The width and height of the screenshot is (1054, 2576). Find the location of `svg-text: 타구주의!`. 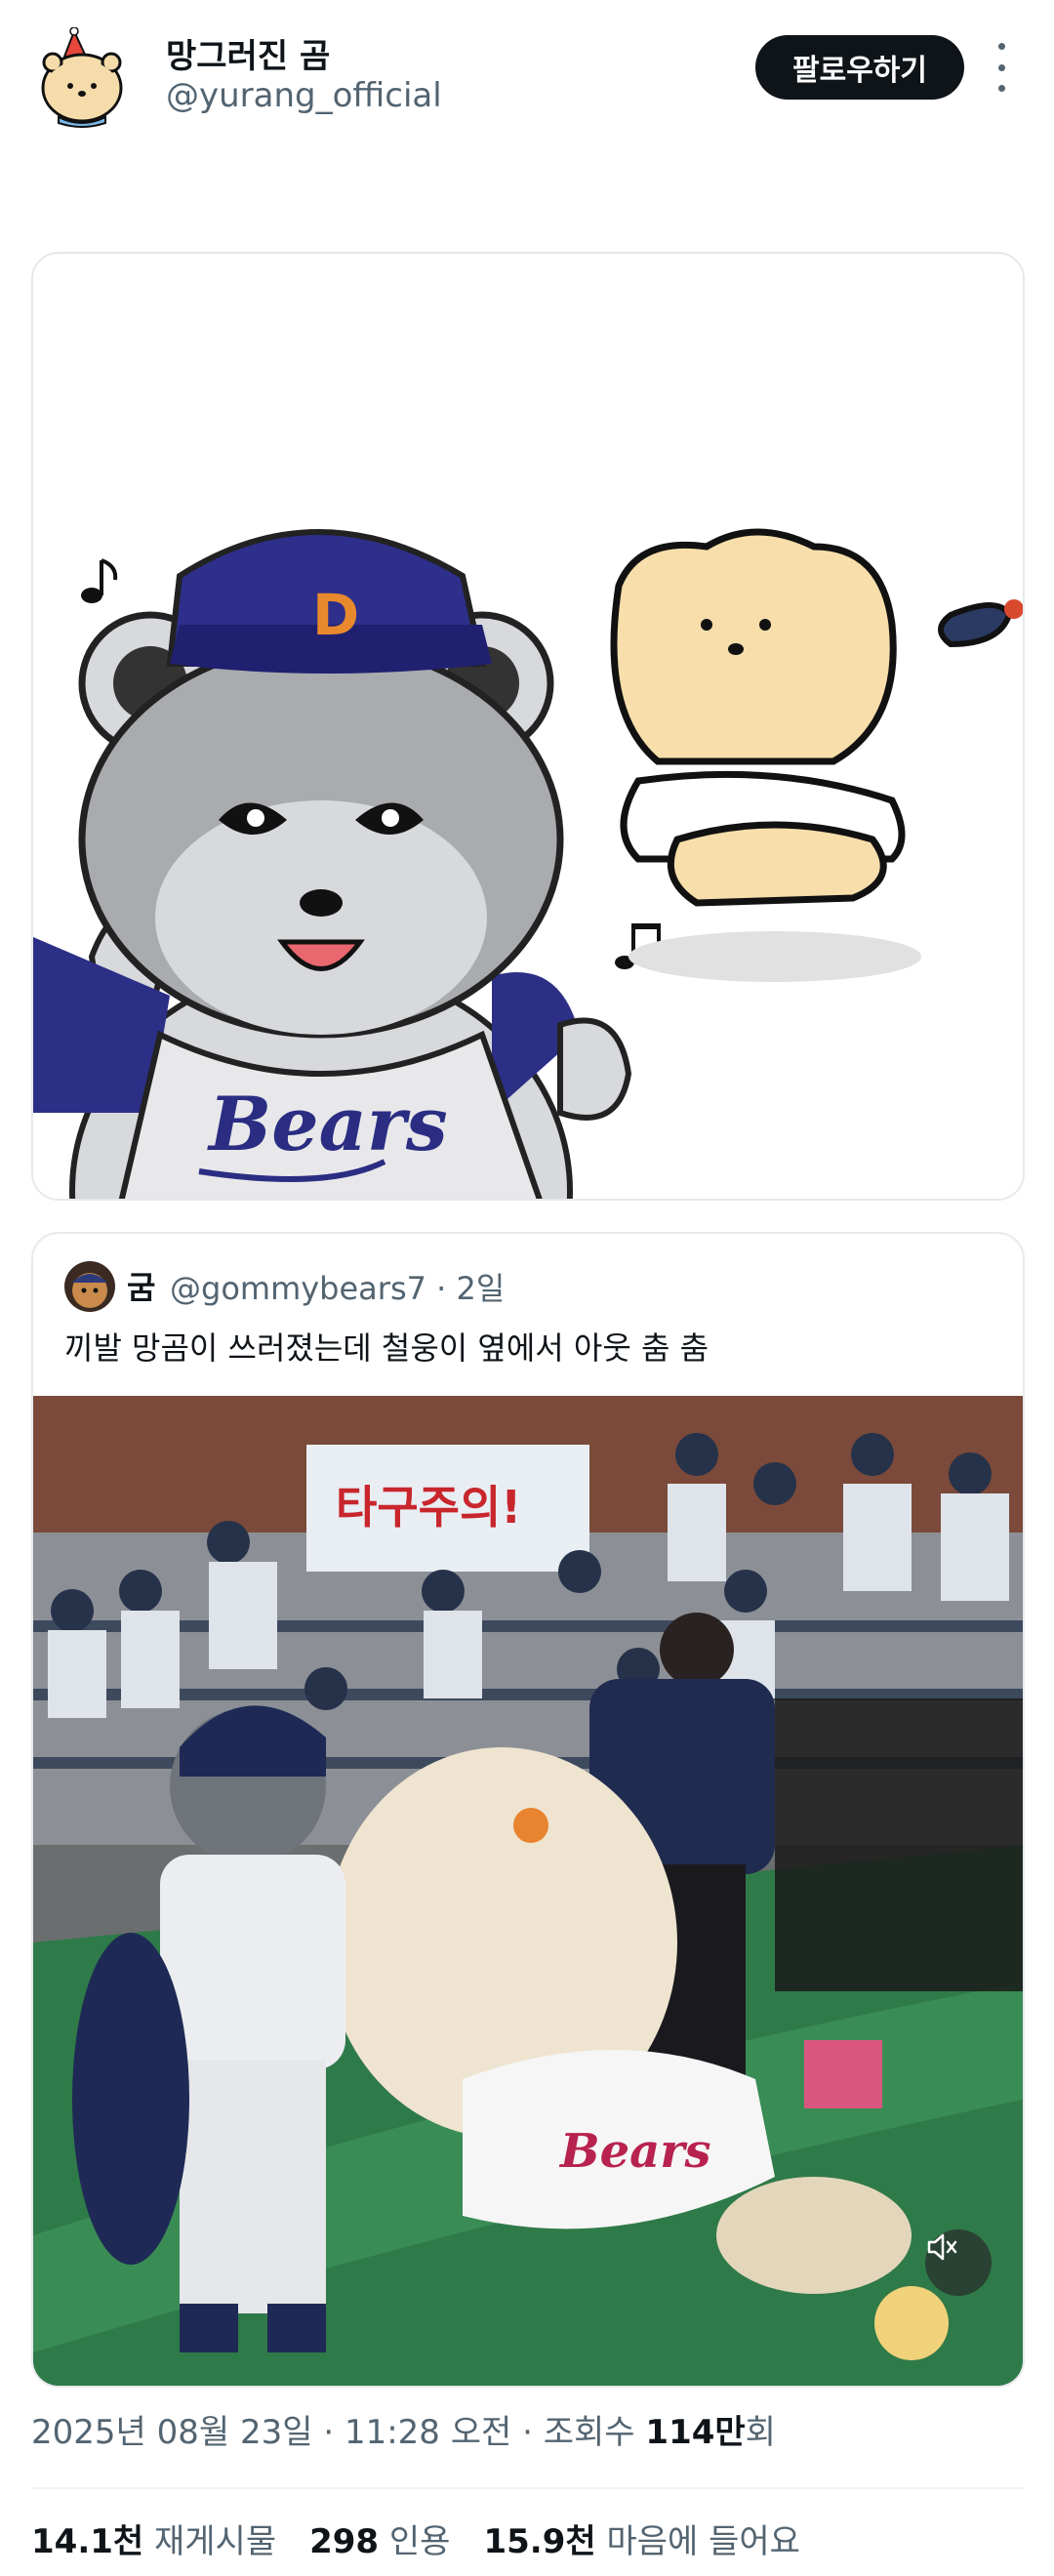

svg-text: 타구주의! is located at coordinates (428, 1507).